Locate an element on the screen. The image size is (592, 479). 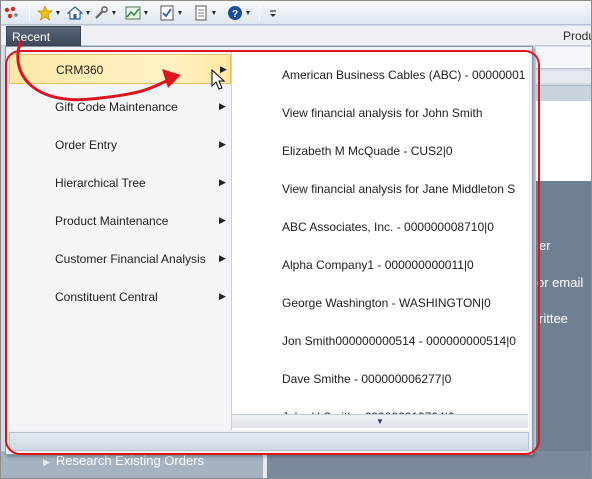
tools-icon is located at coordinates (101, 13).